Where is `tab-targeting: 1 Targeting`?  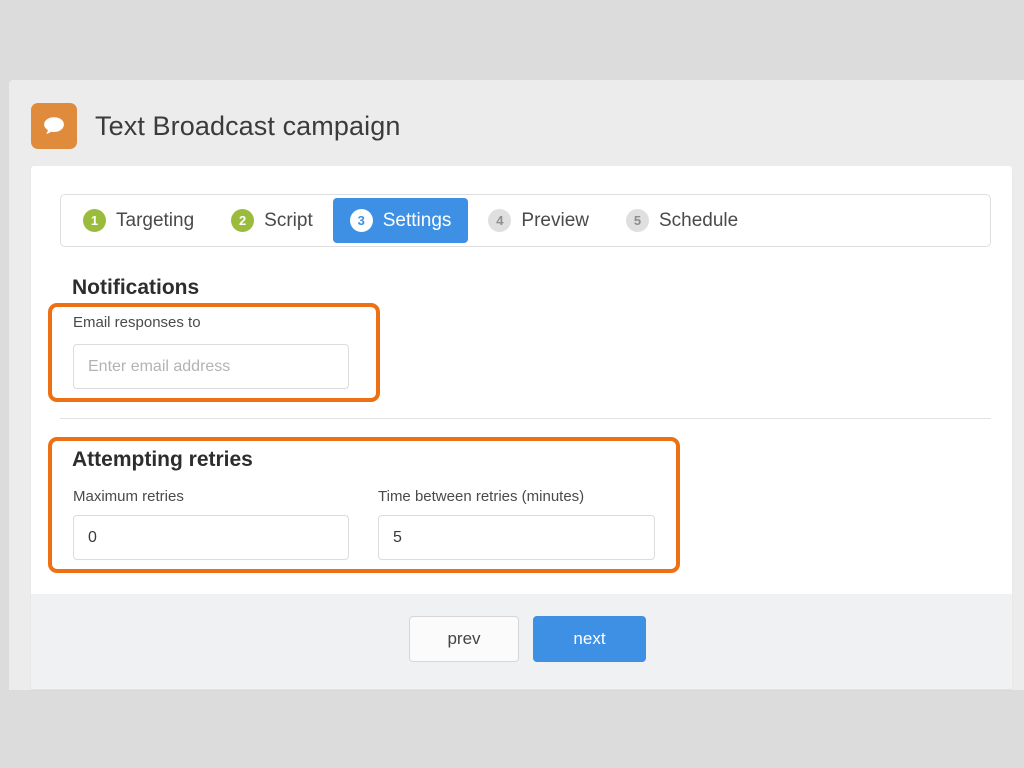
tab-targeting: 1 Targeting is located at coordinates (138, 220).